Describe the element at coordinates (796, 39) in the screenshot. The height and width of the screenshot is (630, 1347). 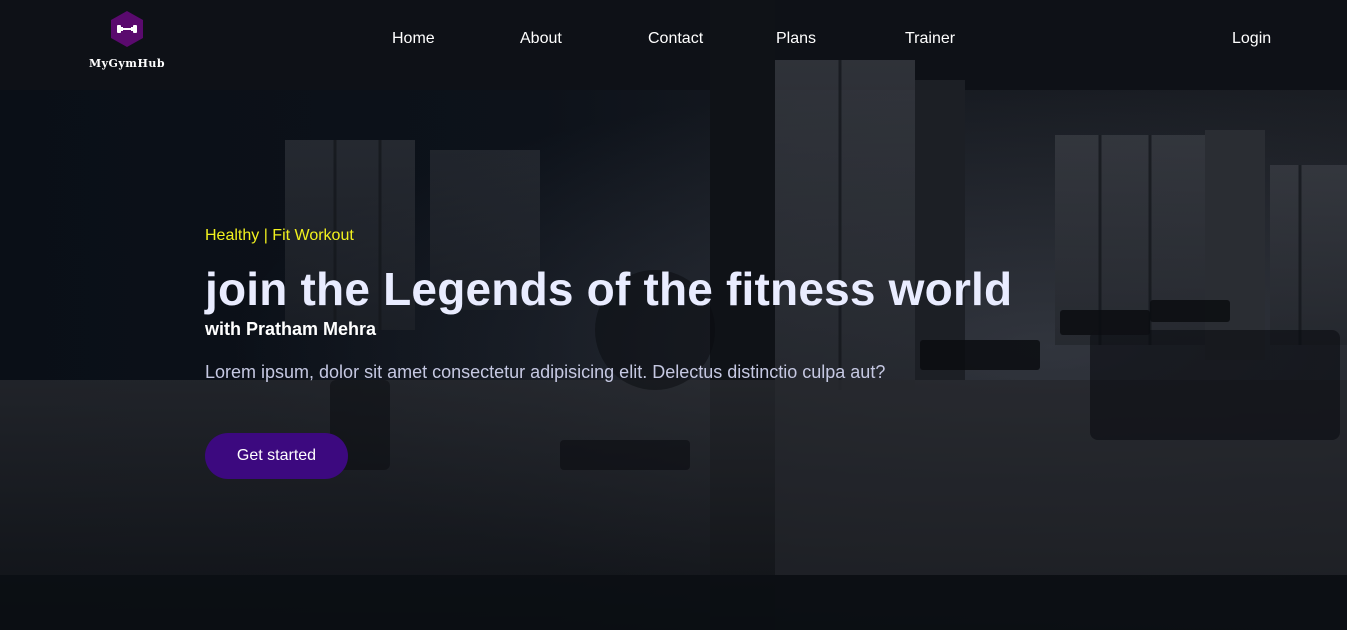
I see `nav-link-plans: Plans` at that location.